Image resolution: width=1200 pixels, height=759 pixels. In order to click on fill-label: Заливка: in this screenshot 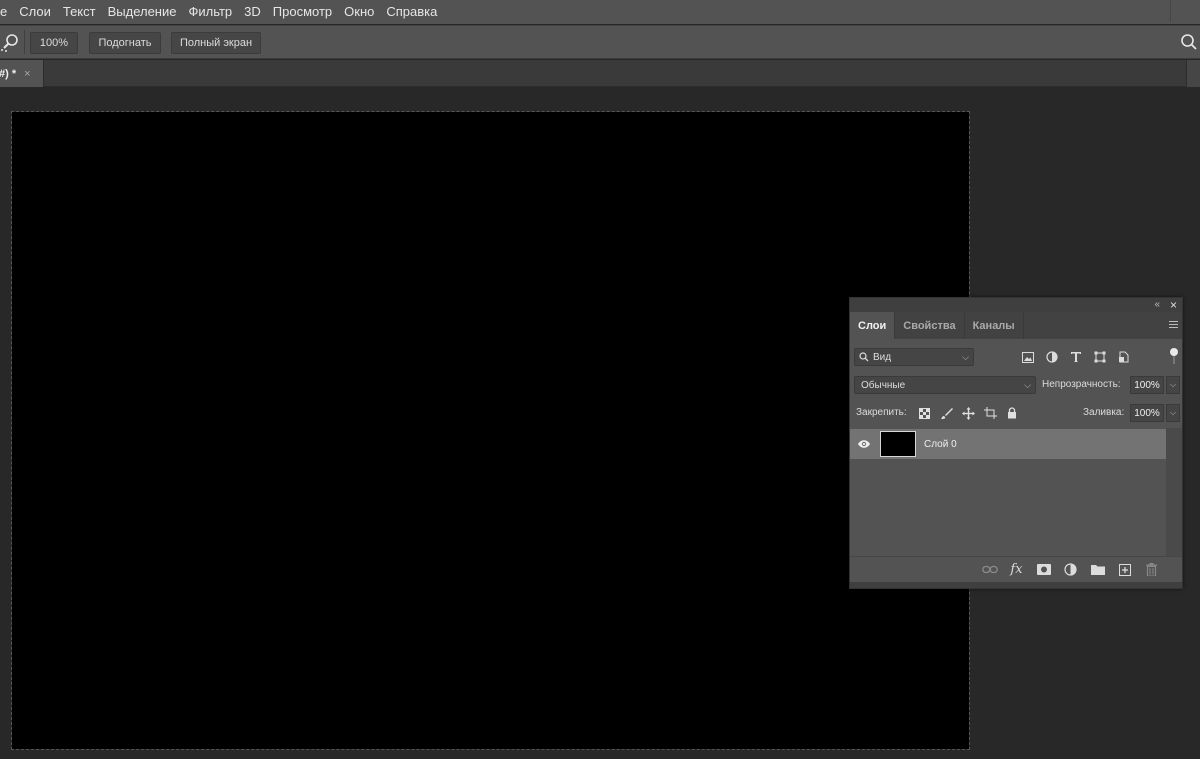, I will do `click(1104, 412)`.